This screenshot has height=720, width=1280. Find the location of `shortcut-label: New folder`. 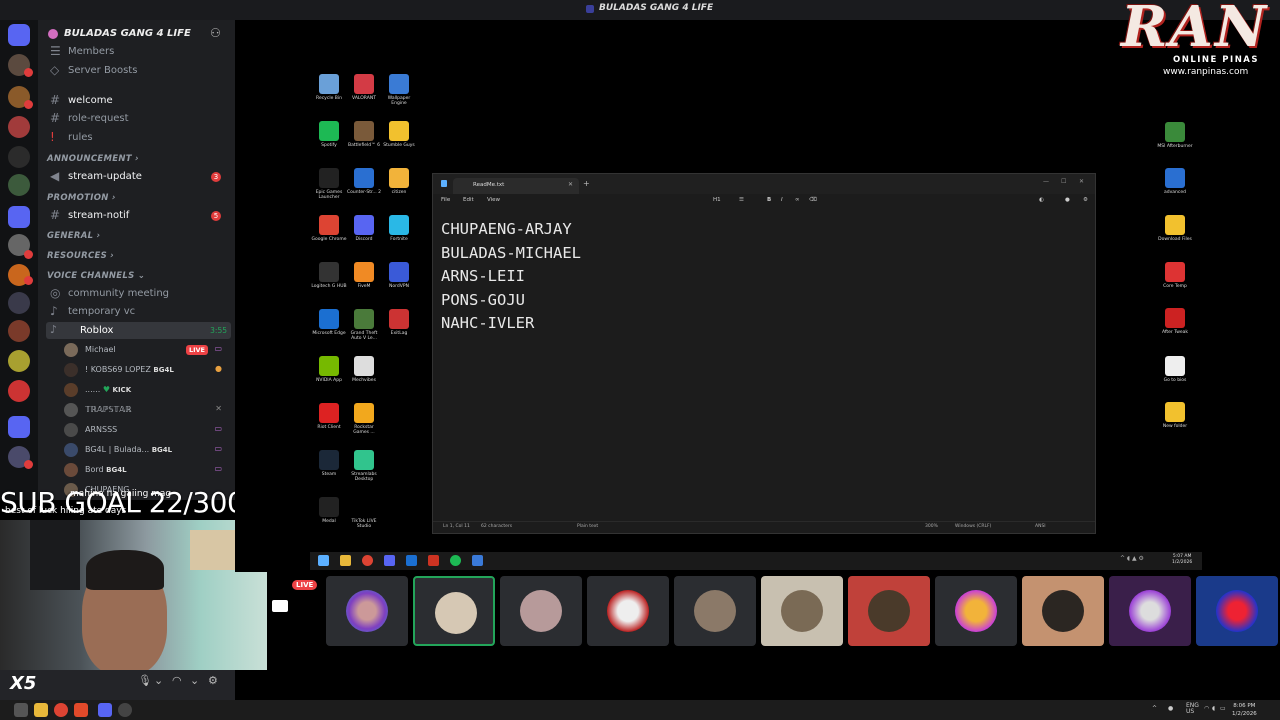

shortcut-label: New folder is located at coordinates (1175, 426).